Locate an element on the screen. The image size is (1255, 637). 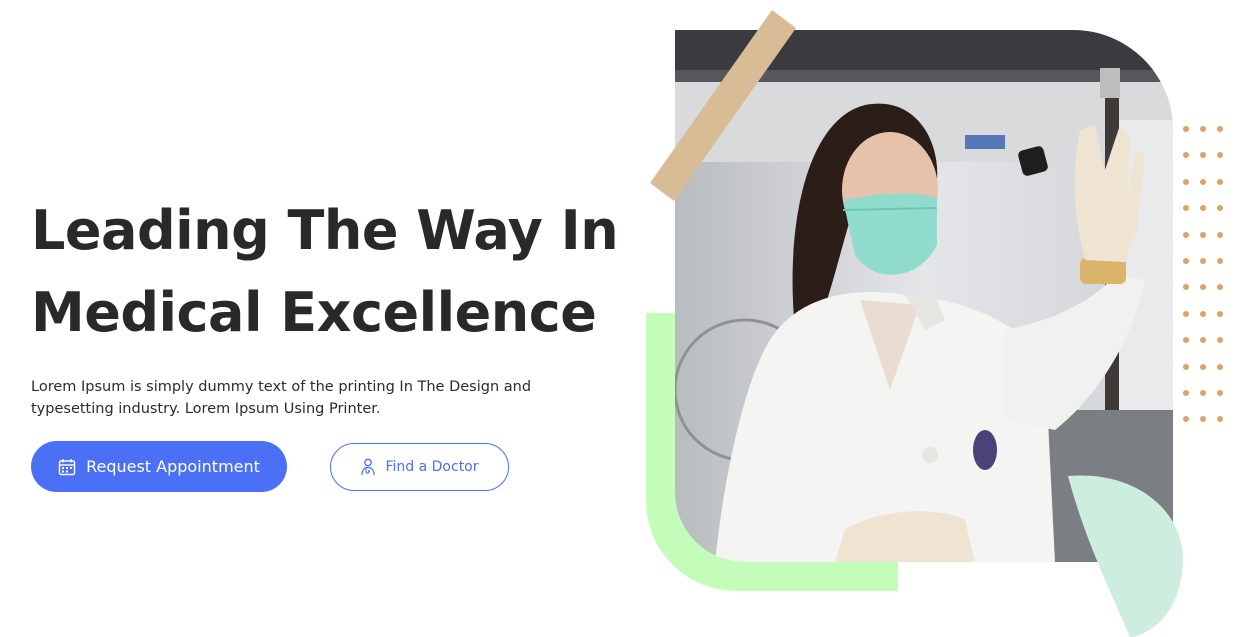
calendar-icon is located at coordinates (67, 467).